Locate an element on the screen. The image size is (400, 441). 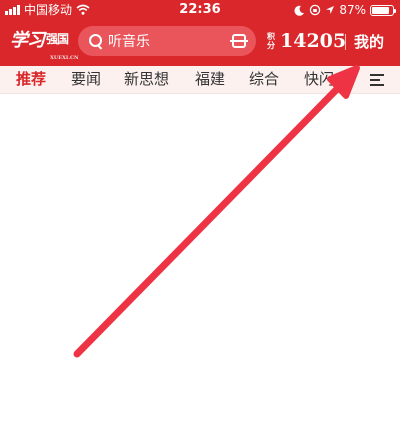
points-display: 积分 14205 is located at coordinates (306, 41).